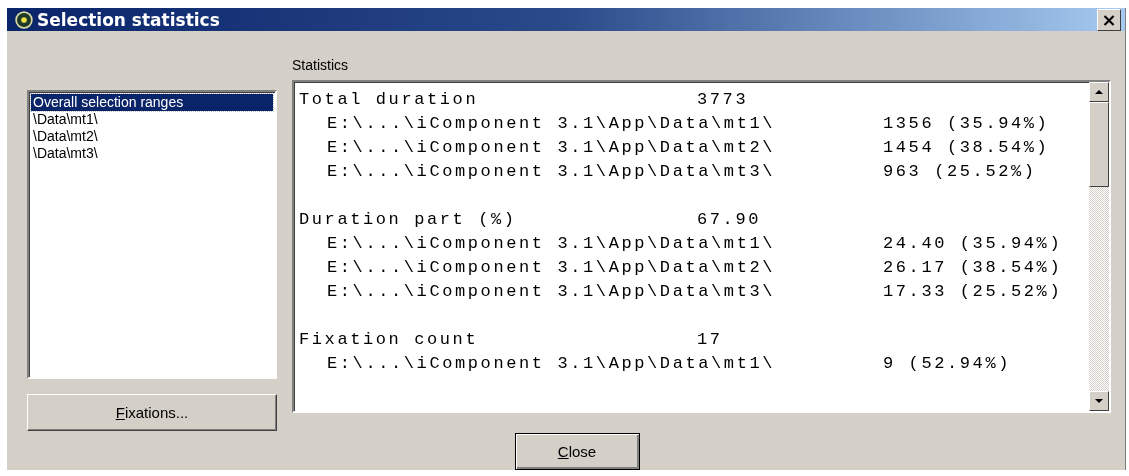 Image resolution: width=1129 pixels, height=476 pixels. I want to click on statistic-label: Total duration, so click(389, 99).